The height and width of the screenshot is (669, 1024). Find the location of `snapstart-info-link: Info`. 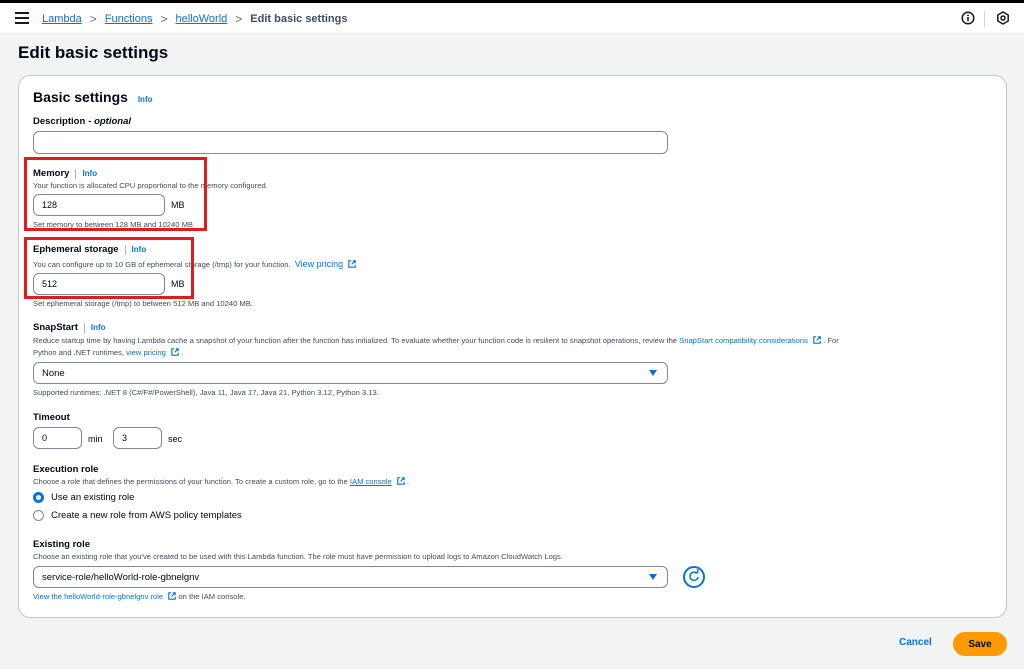

snapstart-info-link: Info is located at coordinates (98, 327).